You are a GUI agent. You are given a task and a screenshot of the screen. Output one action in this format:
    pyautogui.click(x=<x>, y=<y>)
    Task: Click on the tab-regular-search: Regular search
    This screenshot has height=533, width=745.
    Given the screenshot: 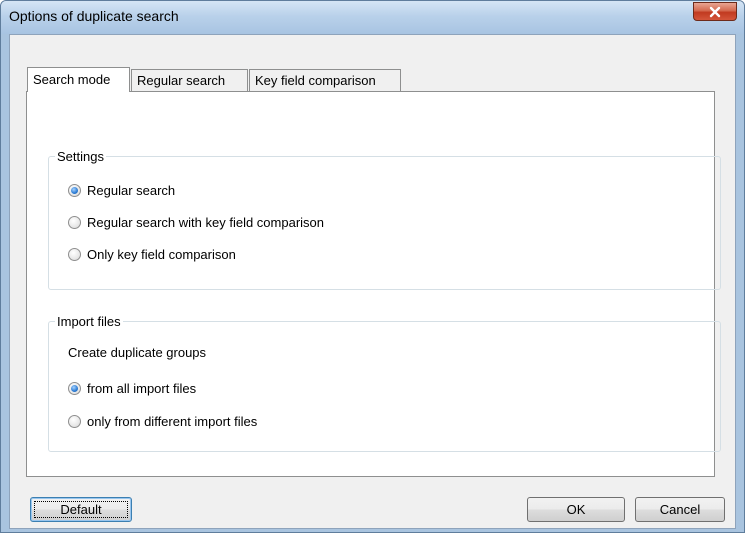 What is the action you would take?
    pyautogui.click(x=189, y=80)
    